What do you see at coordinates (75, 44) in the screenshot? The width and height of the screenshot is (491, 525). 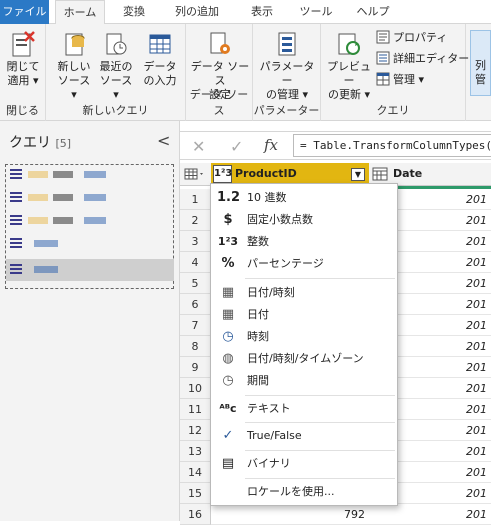 I see `new-source-icon` at bounding box center [75, 44].